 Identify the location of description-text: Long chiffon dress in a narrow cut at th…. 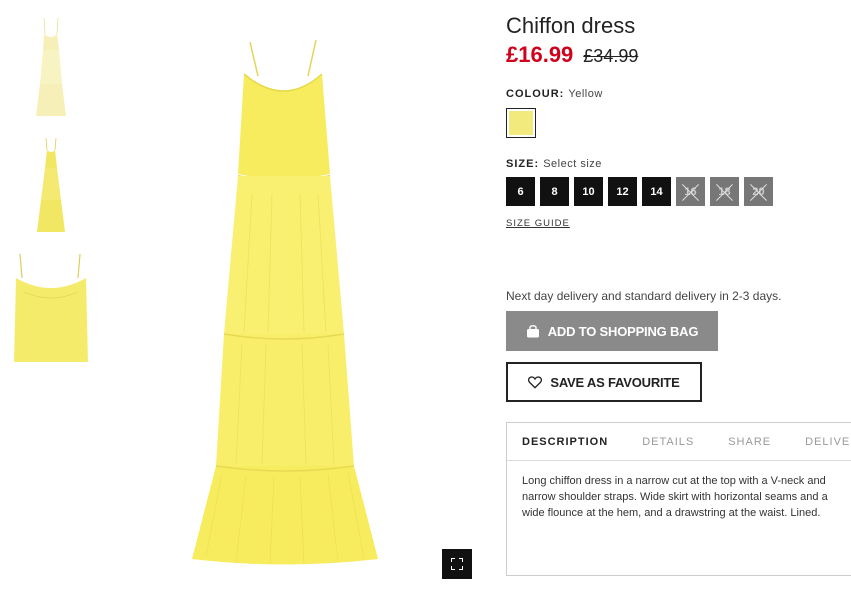
(675, 497).